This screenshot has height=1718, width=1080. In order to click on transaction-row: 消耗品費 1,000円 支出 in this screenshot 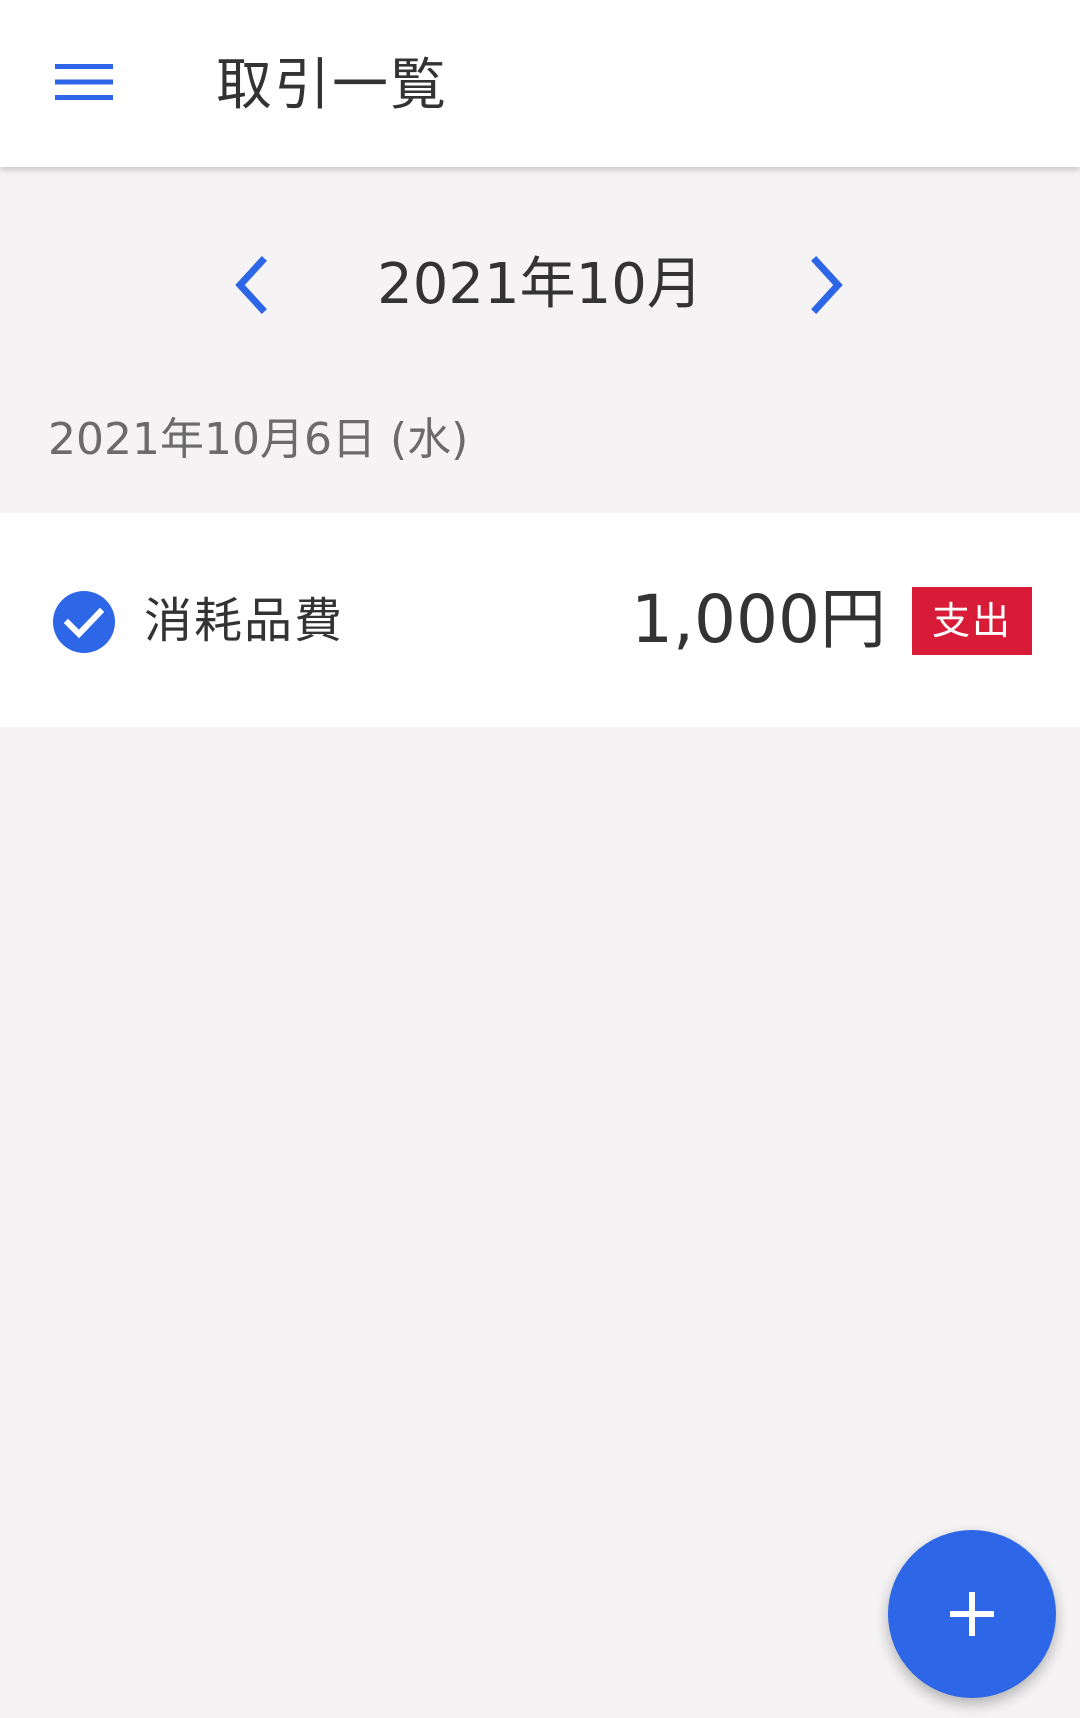, I will do `click(540, 620)`.